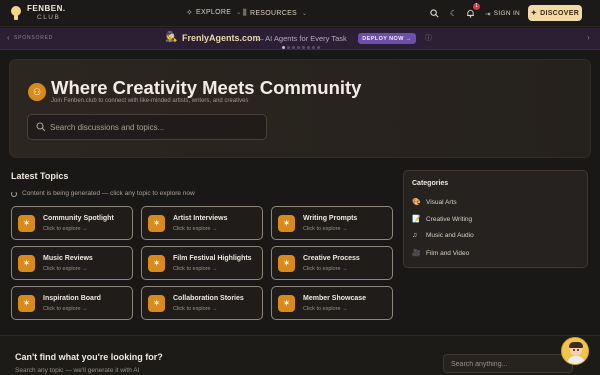  What do you see at coordinates (408, 38) in the screenshot?
I see `arrow-right-icon: →` at bounding box center [408, 38].